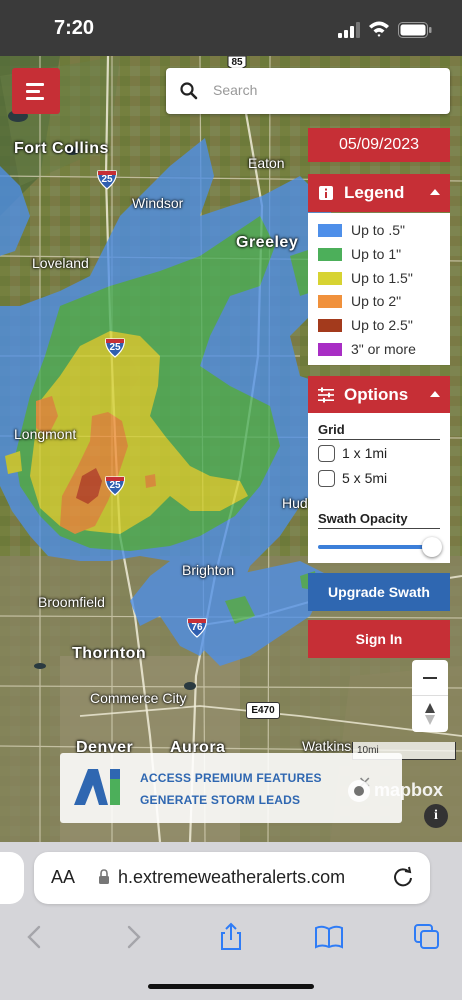  Describe the element at coordinates (61, 148) in the screenshot. I see `city-label: Fort Collins` at that location.